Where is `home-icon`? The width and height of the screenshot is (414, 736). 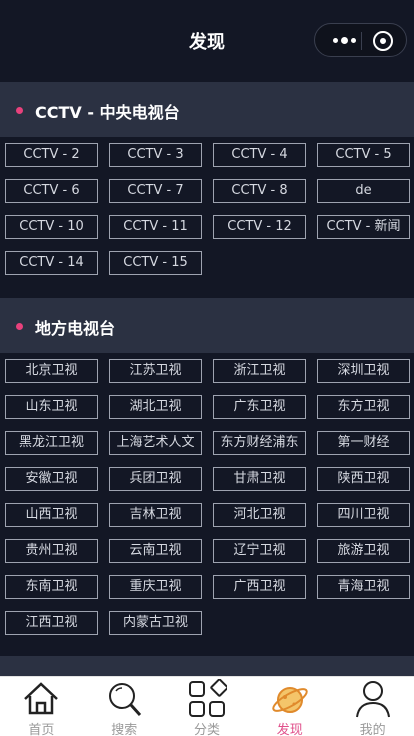 home-icon is located at coordinates (41, 698).